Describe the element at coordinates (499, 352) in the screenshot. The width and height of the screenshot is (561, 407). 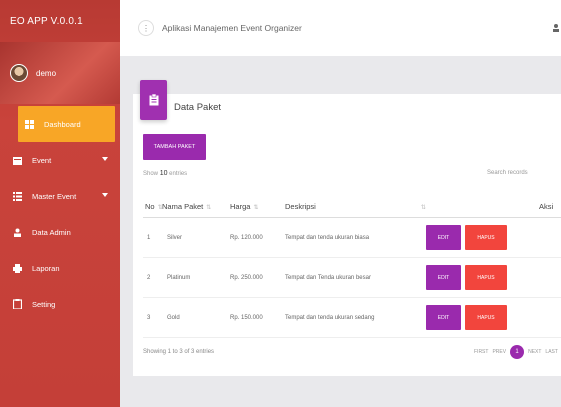
I see `prev-page-button: PREV` at that location.